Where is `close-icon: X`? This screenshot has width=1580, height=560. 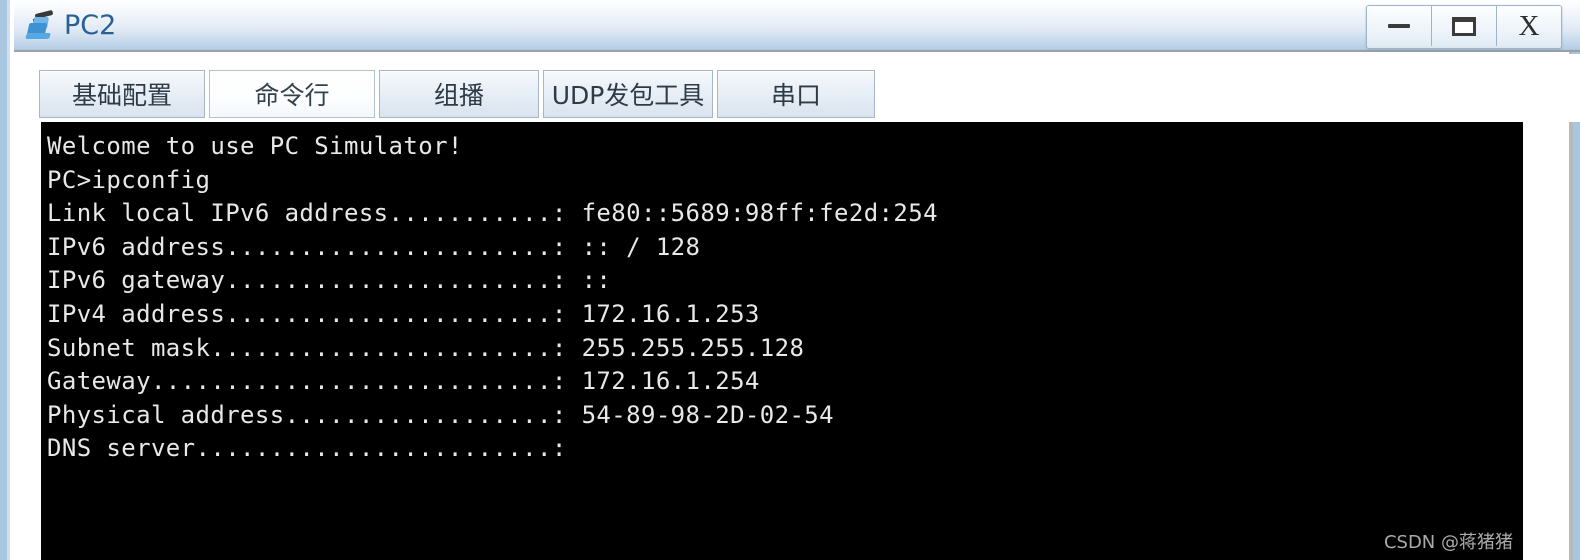 close-icon: X is located at coordinates (1529, 26).